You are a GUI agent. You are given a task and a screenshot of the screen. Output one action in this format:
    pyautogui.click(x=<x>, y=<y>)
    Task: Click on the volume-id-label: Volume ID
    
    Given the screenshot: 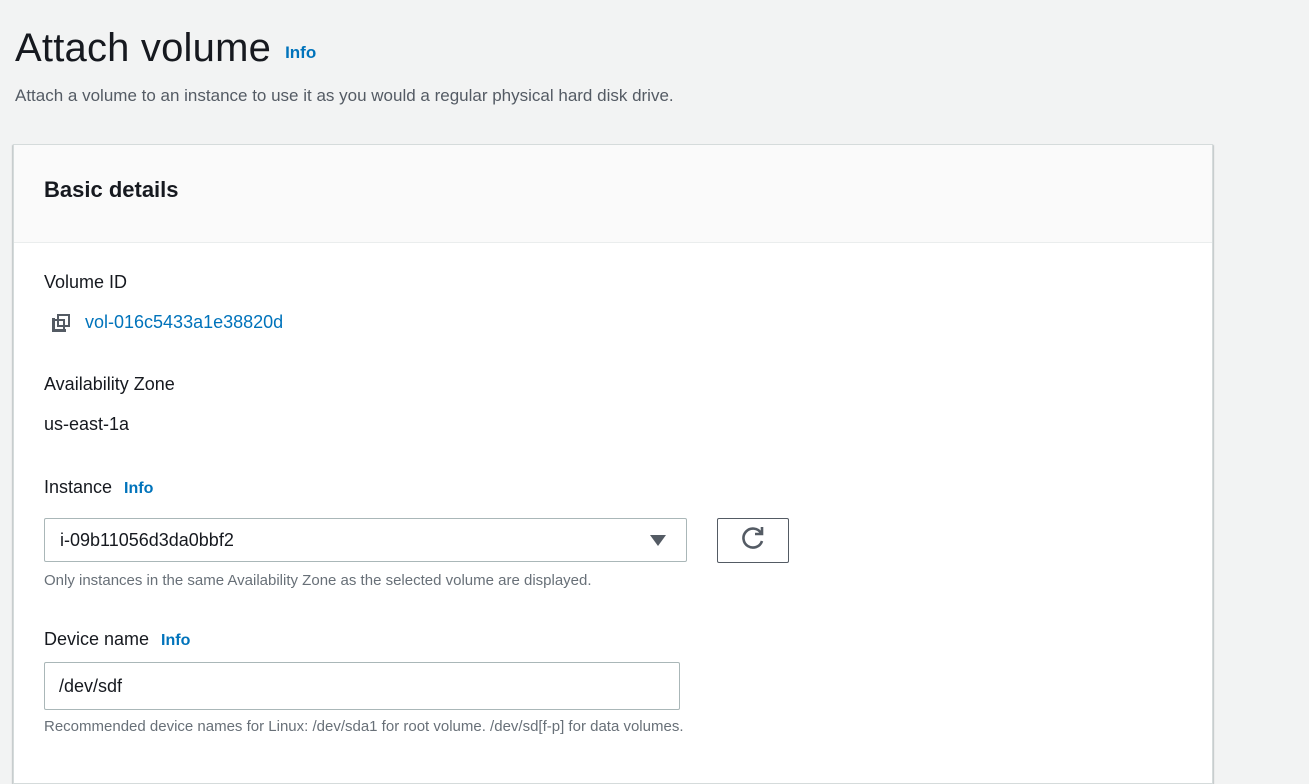 What is the action you would take?
    pyautogui.click(x=86, y=282)
    